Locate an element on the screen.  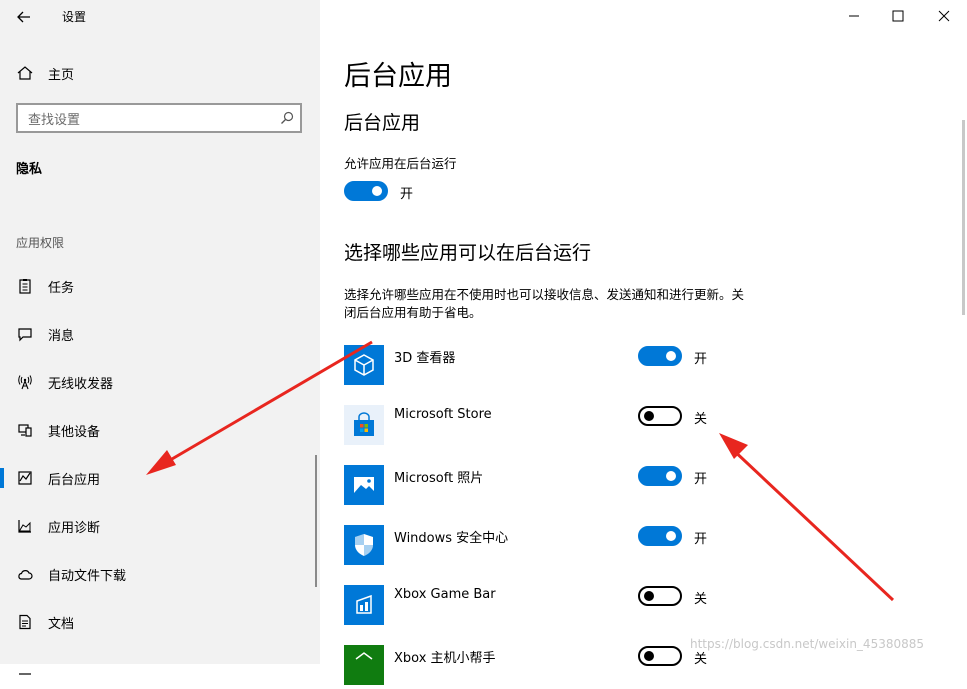
windows-security-tile is located at coordinates (364, 545).